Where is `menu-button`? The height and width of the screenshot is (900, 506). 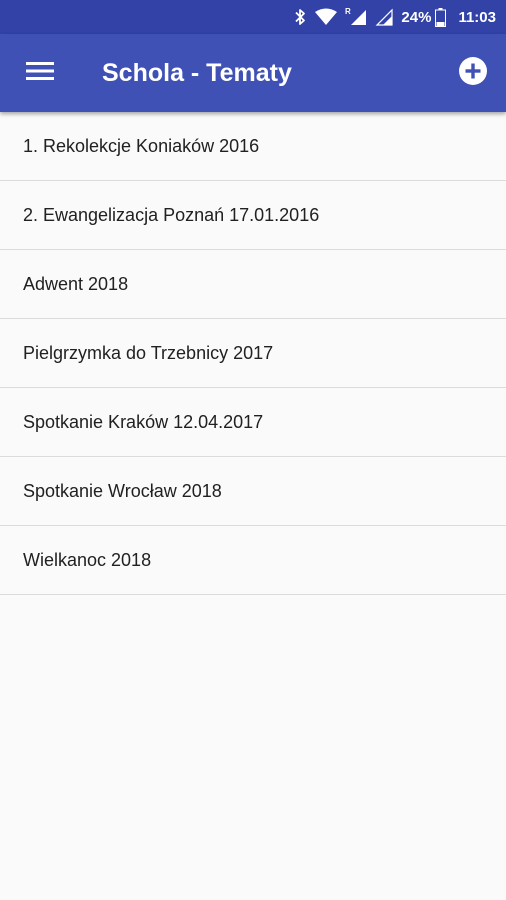 menu-button is located at coordinates (40, 73).